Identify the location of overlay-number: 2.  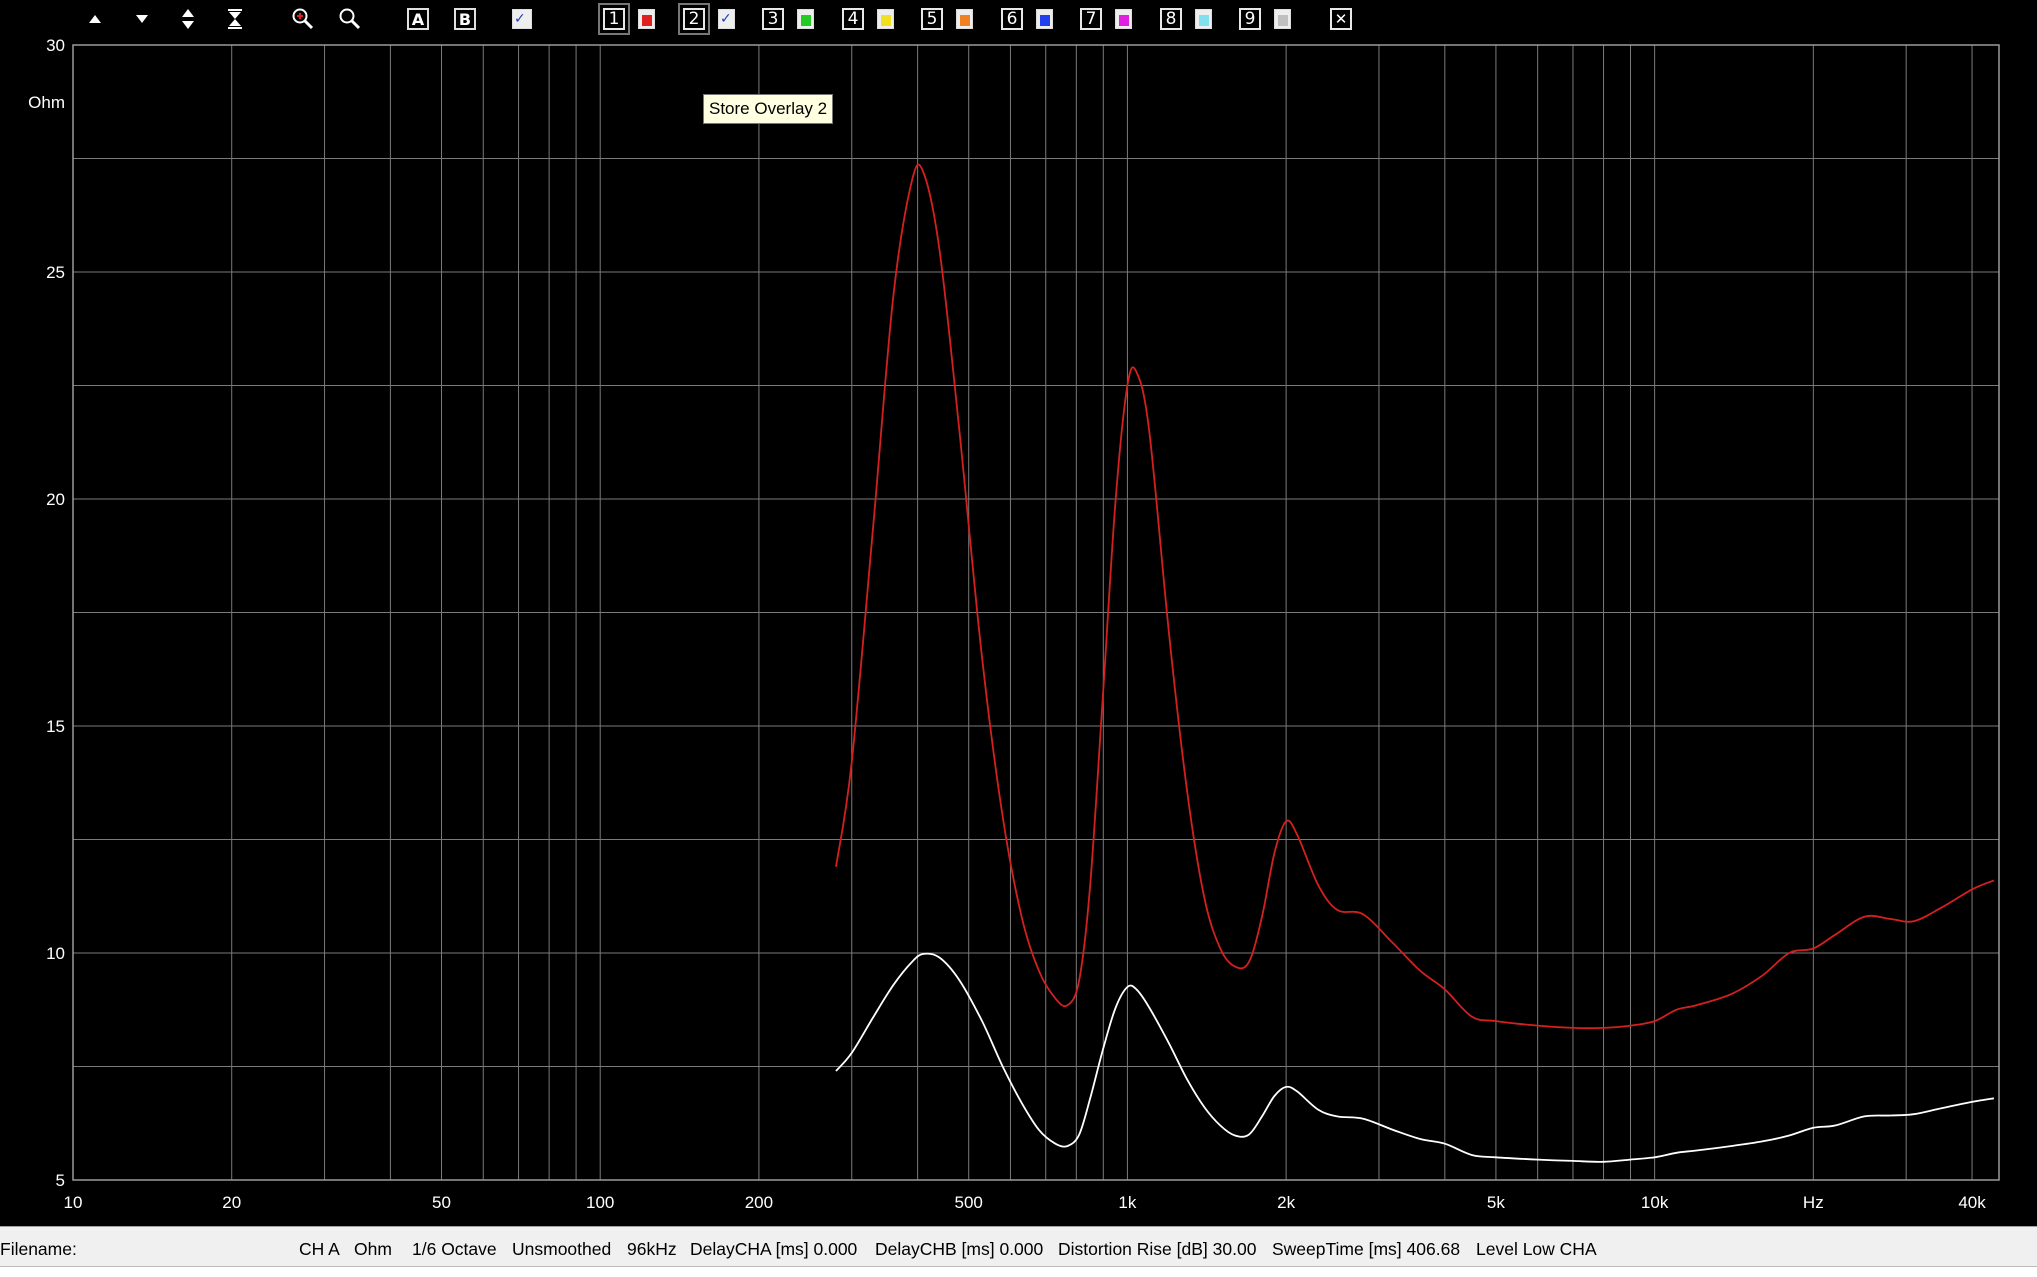
(694, 19).